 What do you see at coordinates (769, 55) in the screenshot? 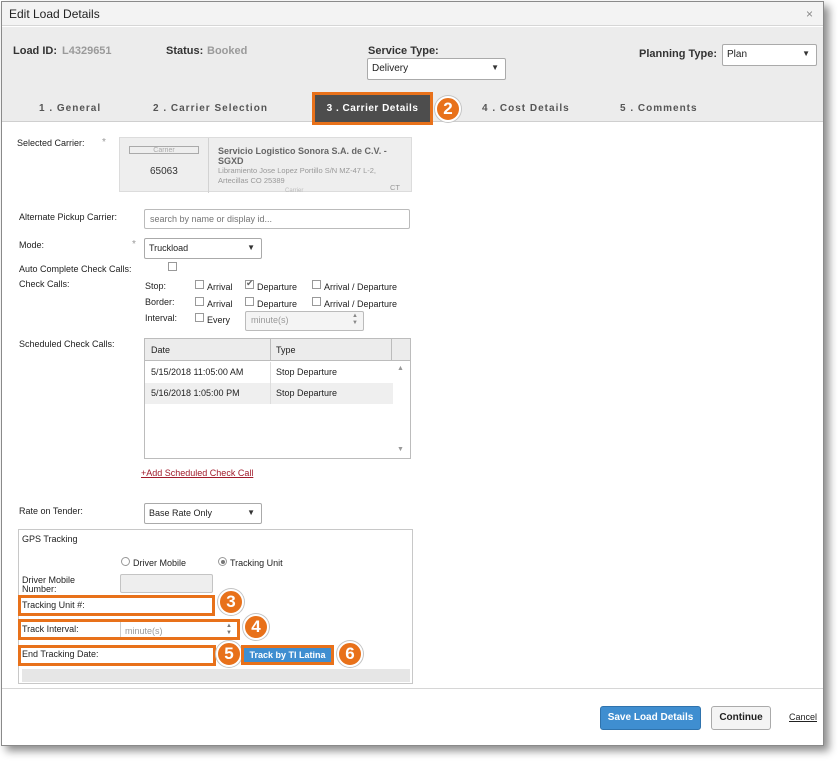
I see `planning-type-select: Plan ▼` at bounding box center [769, 55].